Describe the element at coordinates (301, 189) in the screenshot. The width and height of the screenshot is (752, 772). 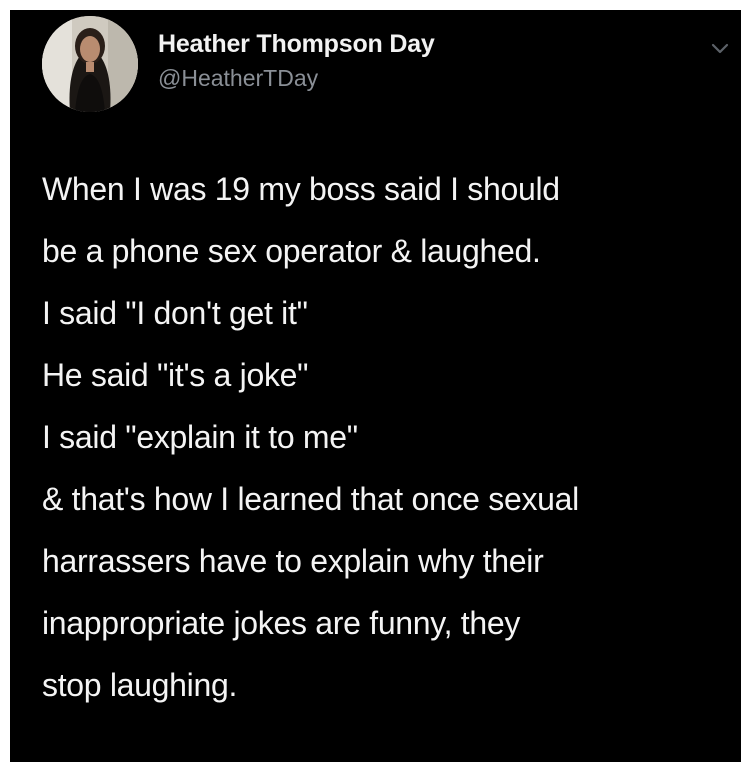
I see `tweet-text-line: When I was 19 my boss said I should` at that location.